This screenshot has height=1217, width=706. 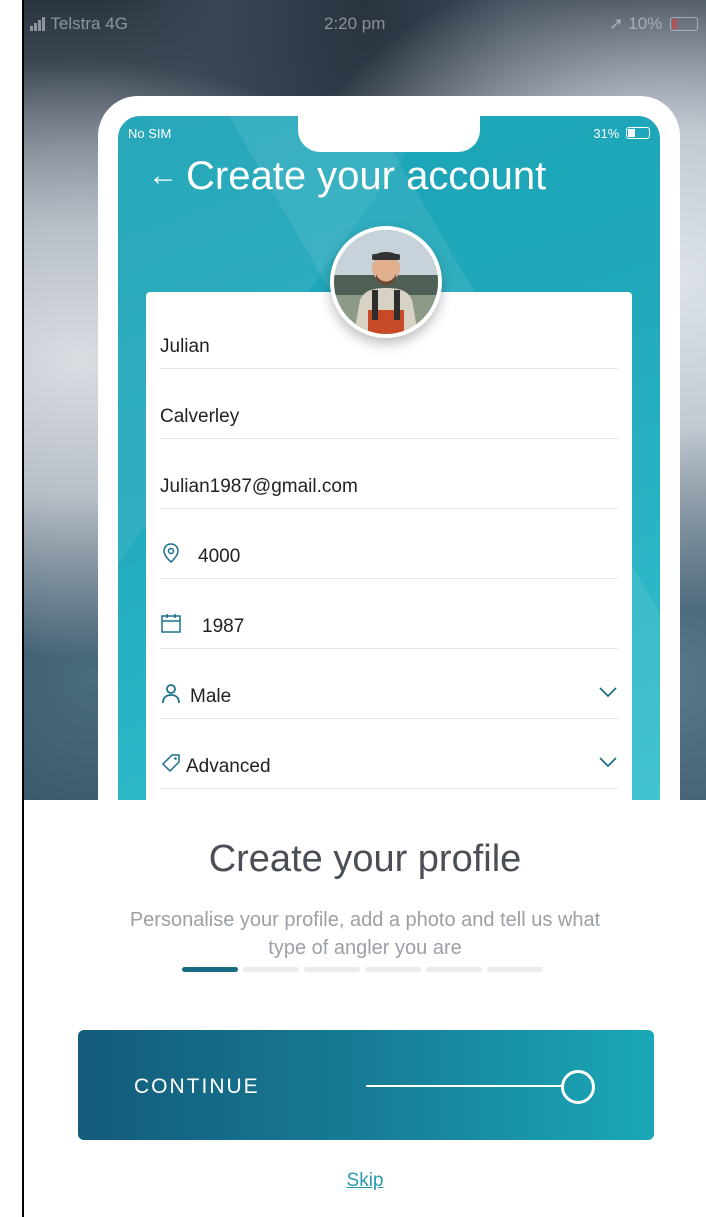 What do you see at coordinates (389, 134) in the screenshot?
I see `phone-notch` at bounding box center [389, 134].